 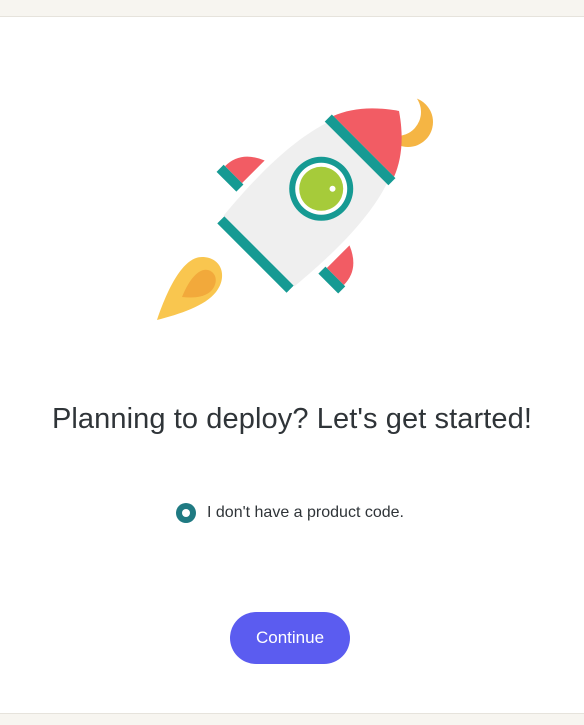 I want to click on no-product-code-label: I don't have a product code., so click(x=305, y=512).